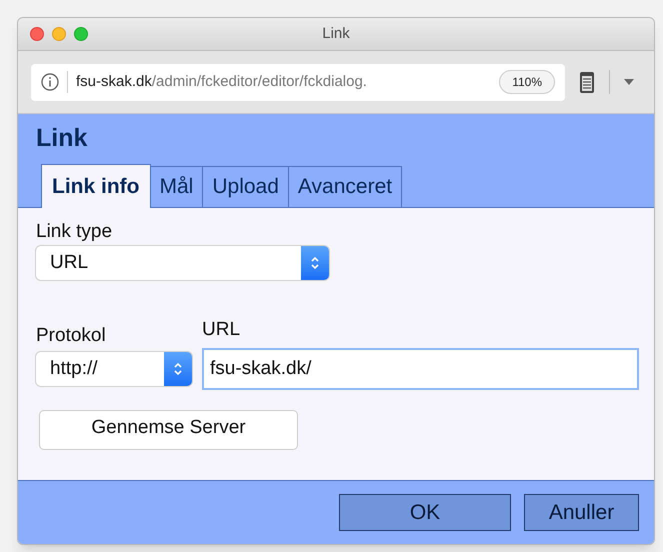  What do you see at coordinates (114, 369) in the screenshot?
I see `protocol-select: http://` at bounding box center [114, 369].